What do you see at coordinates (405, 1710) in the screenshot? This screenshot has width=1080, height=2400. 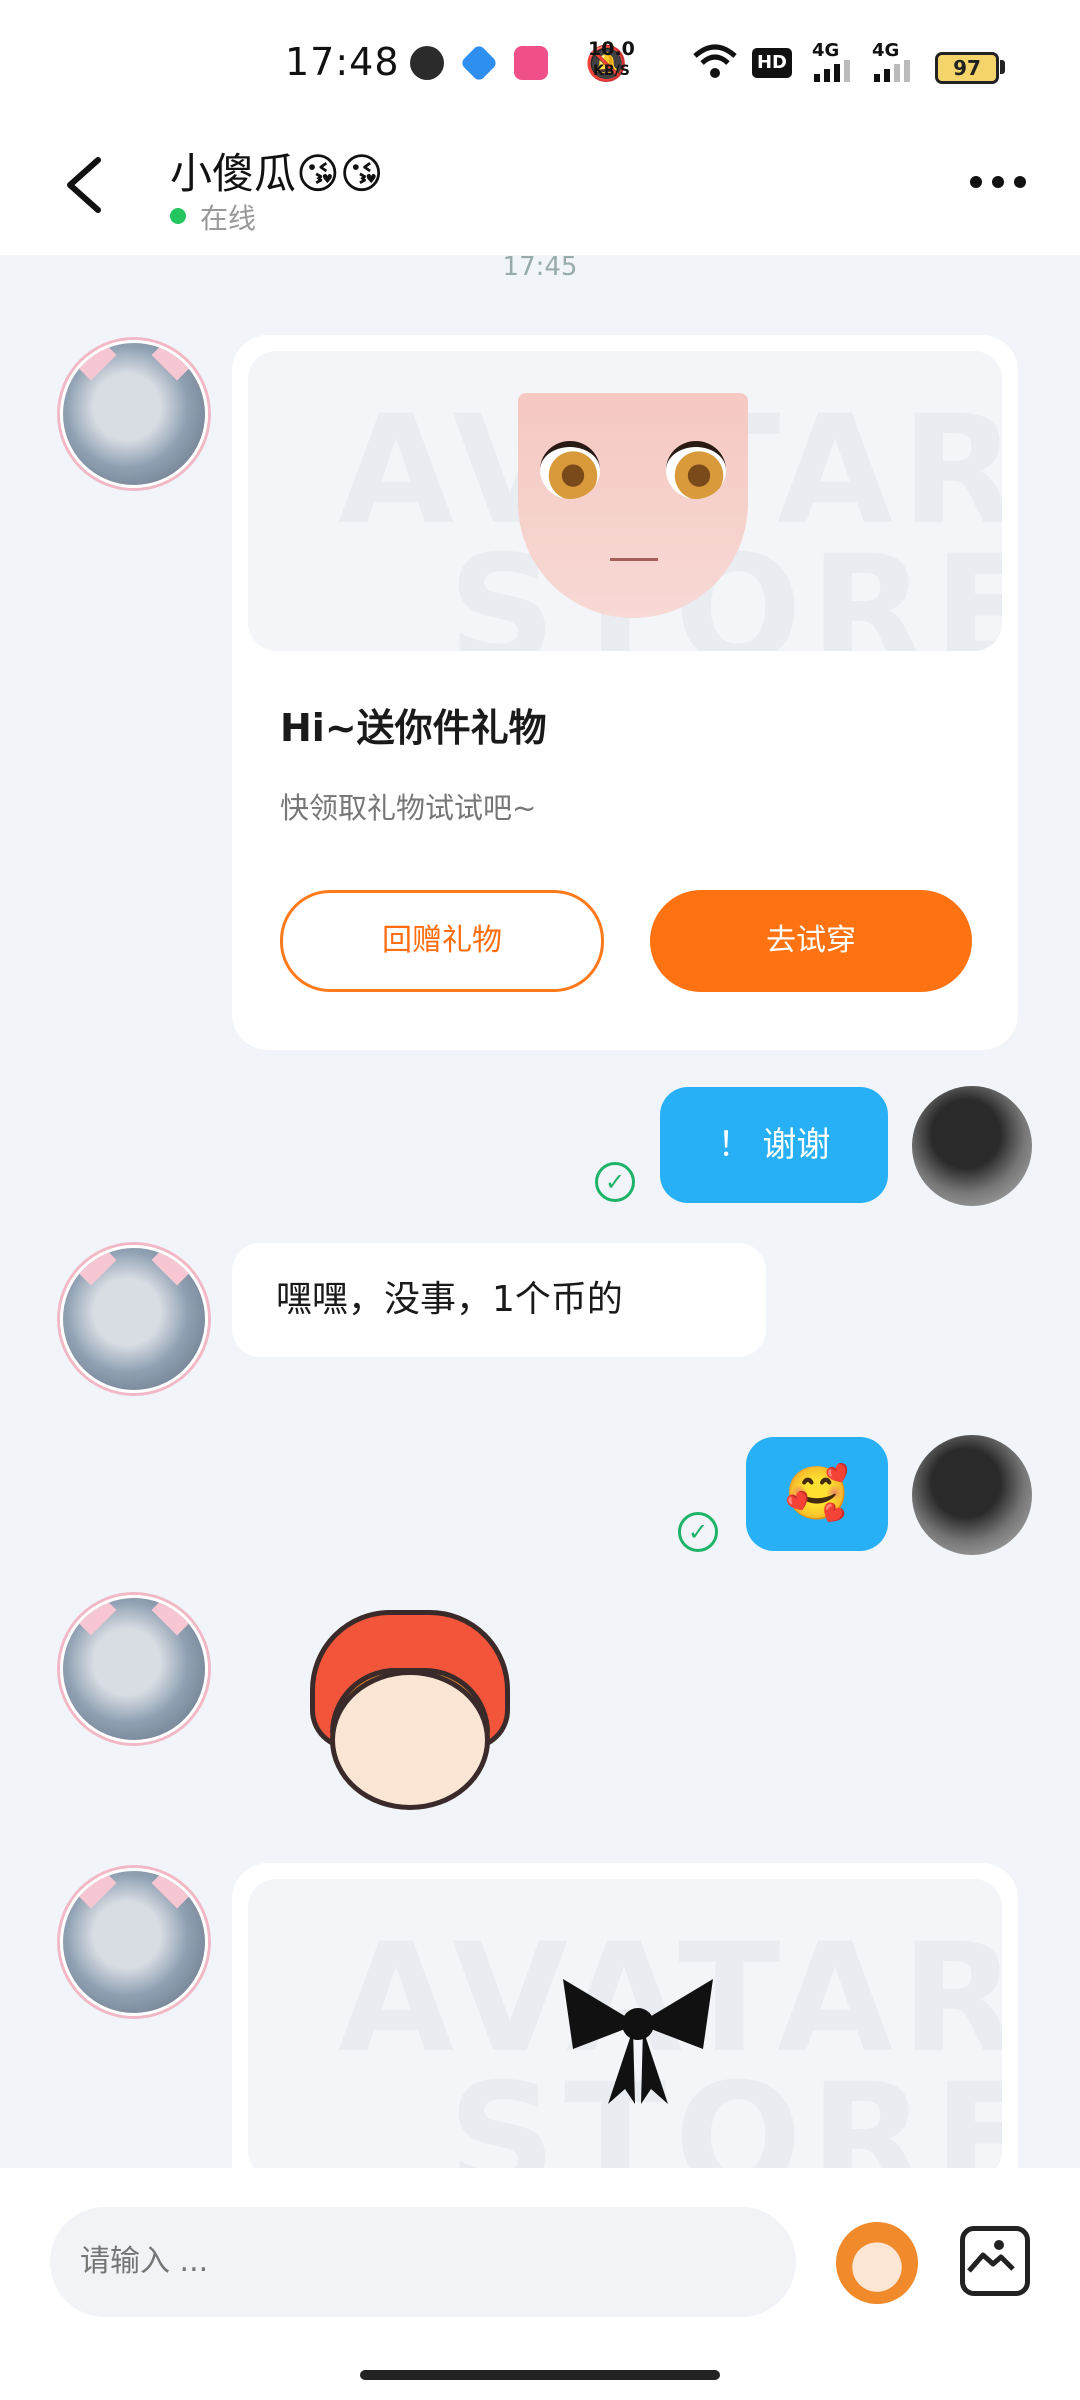 I see `sticker-image` at bounding box center [405, 1710].